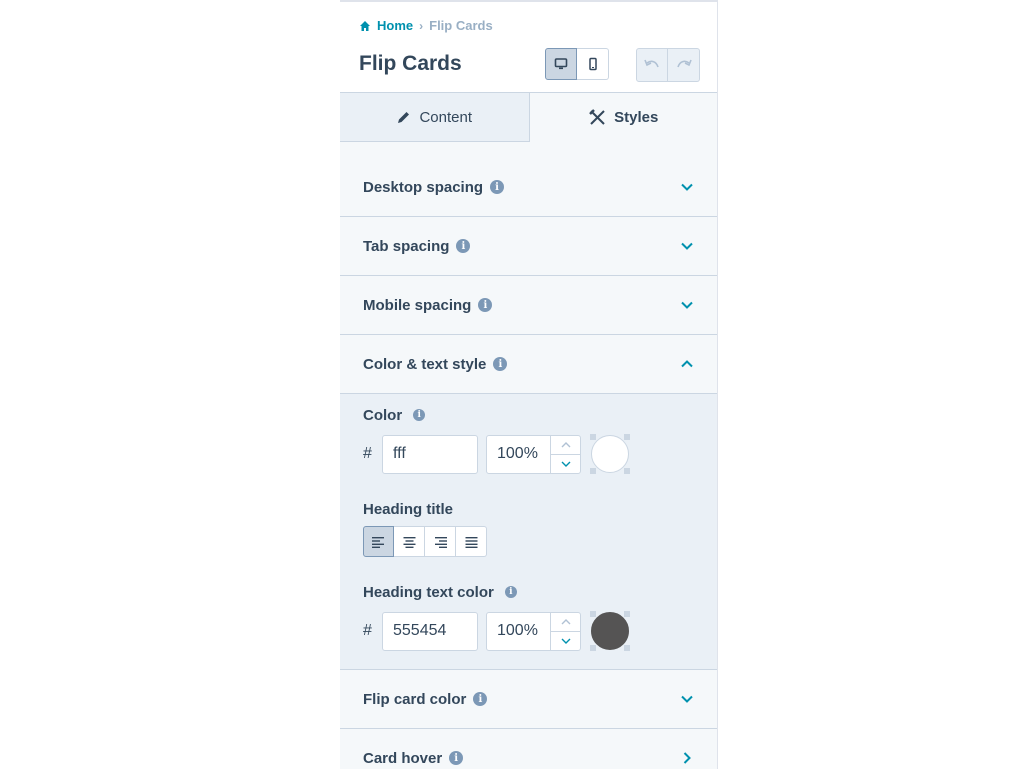 The image size is (1025, 769). I want to click on color-hex-input: fff, so click(430, 454).